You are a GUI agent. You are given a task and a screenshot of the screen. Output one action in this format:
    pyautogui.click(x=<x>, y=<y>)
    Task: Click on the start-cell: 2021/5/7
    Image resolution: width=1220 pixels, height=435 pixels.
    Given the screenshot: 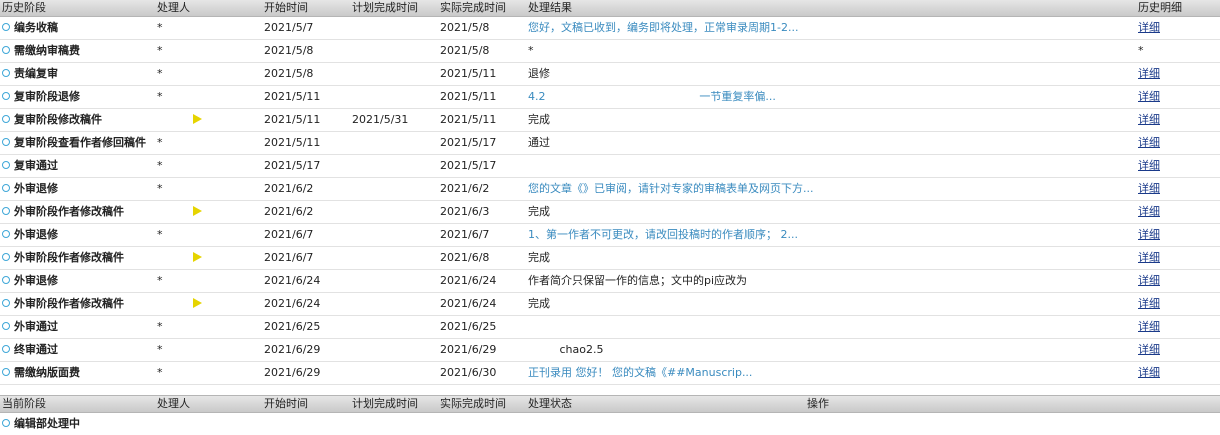 What is the action you would take?
    pyautogui.click(x=289, y=27)
    